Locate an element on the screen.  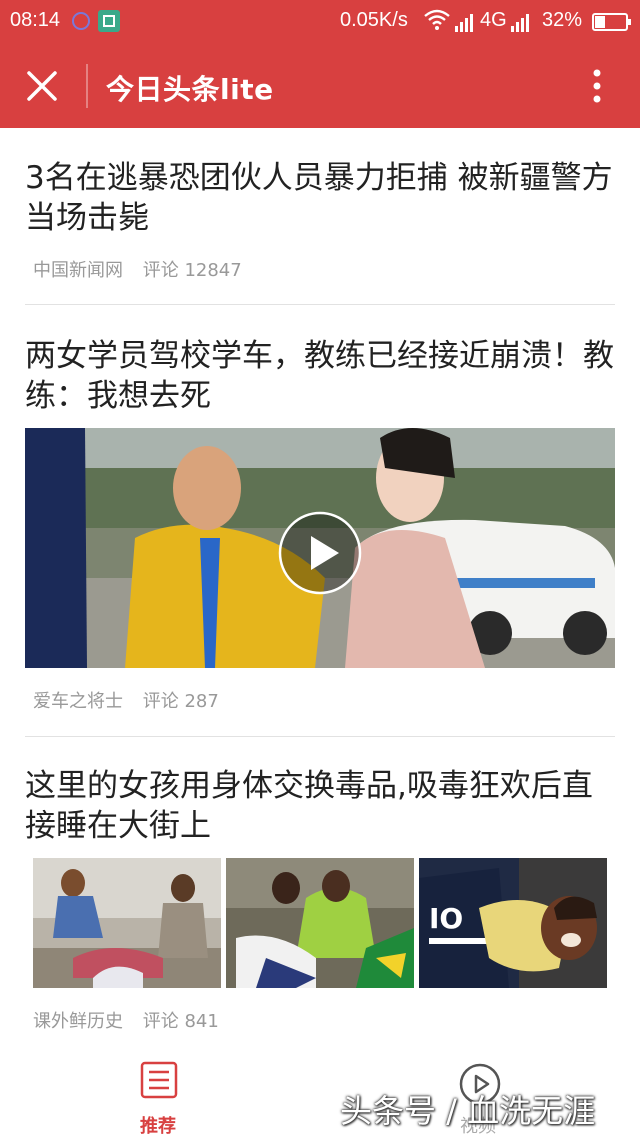
news-image: IO is located at coordinates (513, 923).